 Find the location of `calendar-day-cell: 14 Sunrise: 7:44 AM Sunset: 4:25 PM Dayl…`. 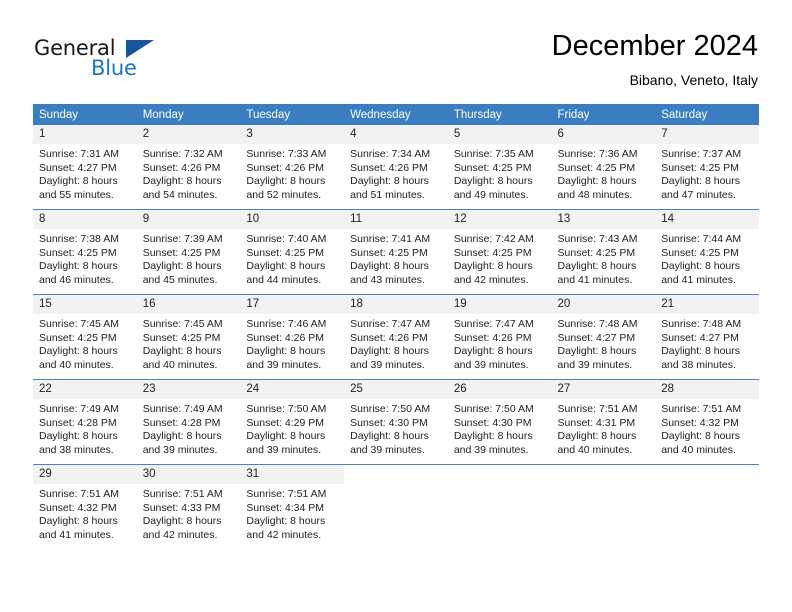

calendar-day-cell: 14 Sunrise: 7:44 AM Sunset: 4:25 PM Dayl… is located at coordinates (707, 252).